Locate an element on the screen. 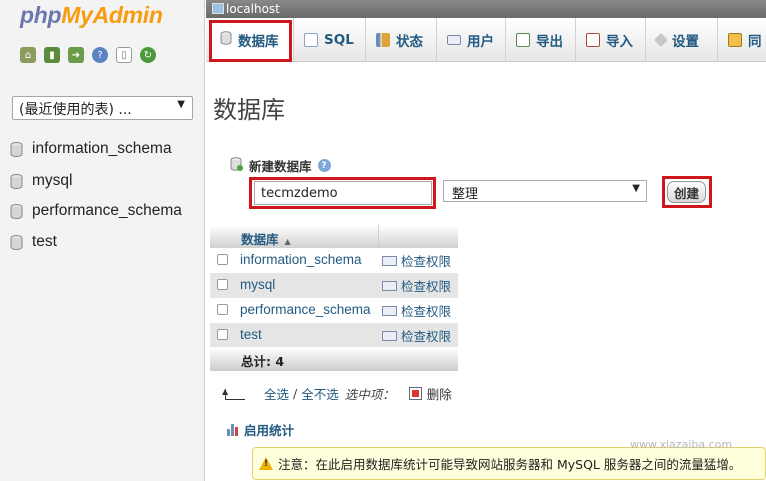  arrow-up-left-icon: ▲ is located at coordinates (234, 394).